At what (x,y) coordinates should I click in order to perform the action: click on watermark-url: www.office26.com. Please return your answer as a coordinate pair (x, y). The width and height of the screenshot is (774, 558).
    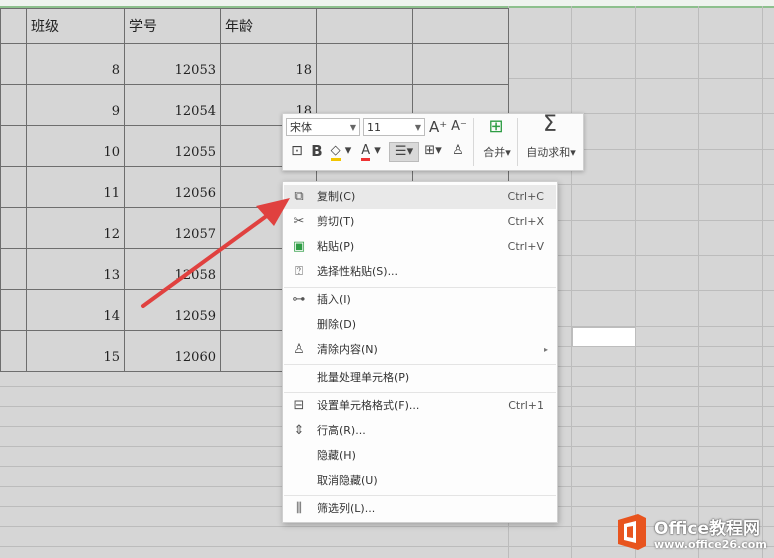
    Looking at the image, I should click on (710, 544).